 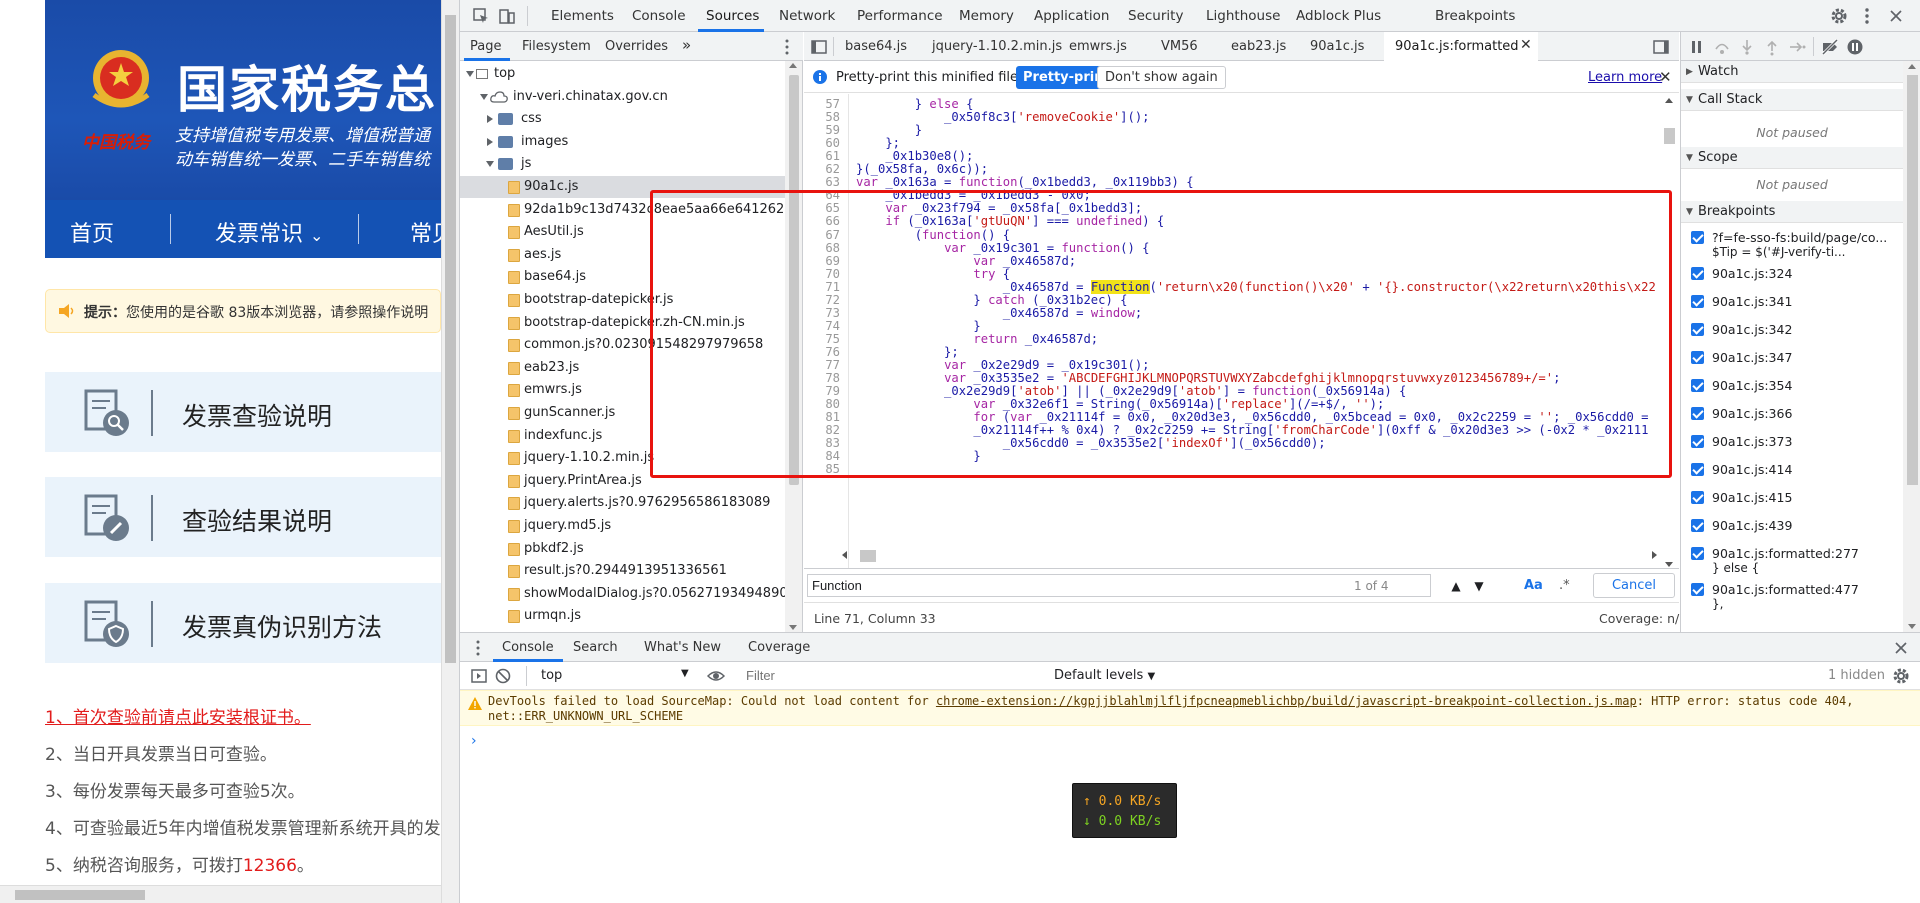 What do you see at coordinates (844, 555) in the screenshot?
I see `scroll-left-arrow-icon` at bounding box center [844, 555].